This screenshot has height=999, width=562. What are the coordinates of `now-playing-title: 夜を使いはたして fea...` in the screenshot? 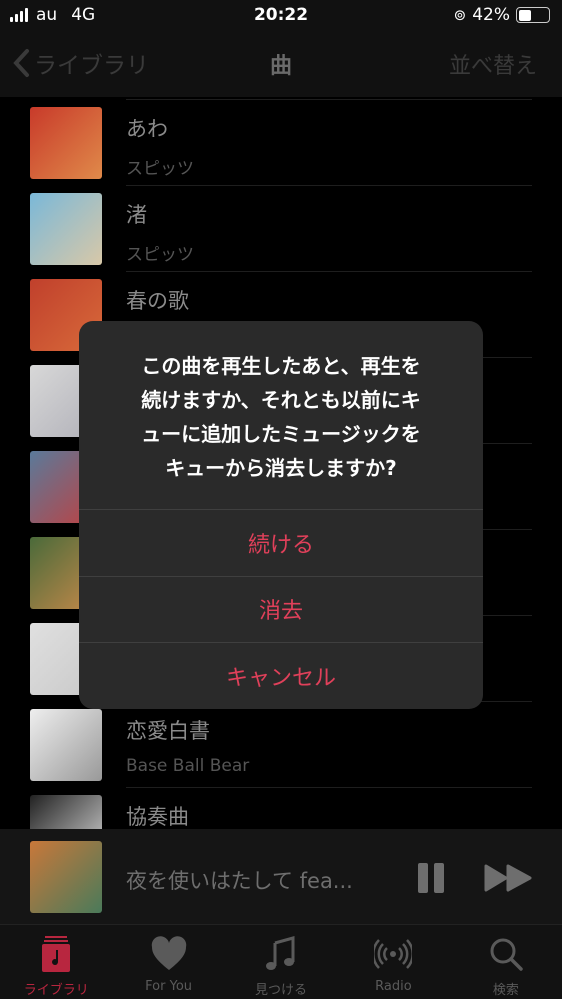 It's located at (239, 880).